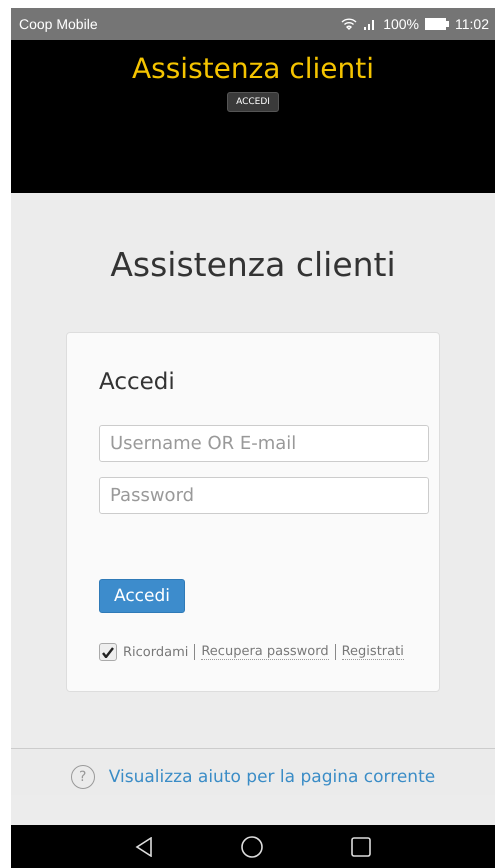 The image size is (495, 868). I want to click on battery-icon, so click(437, 24).